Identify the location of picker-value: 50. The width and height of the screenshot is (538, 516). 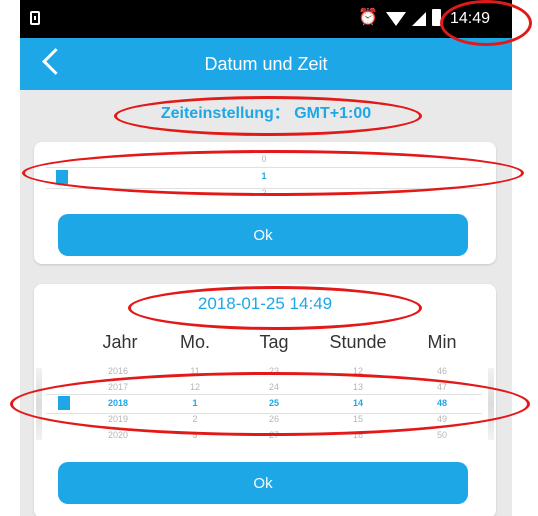
(442, 435).